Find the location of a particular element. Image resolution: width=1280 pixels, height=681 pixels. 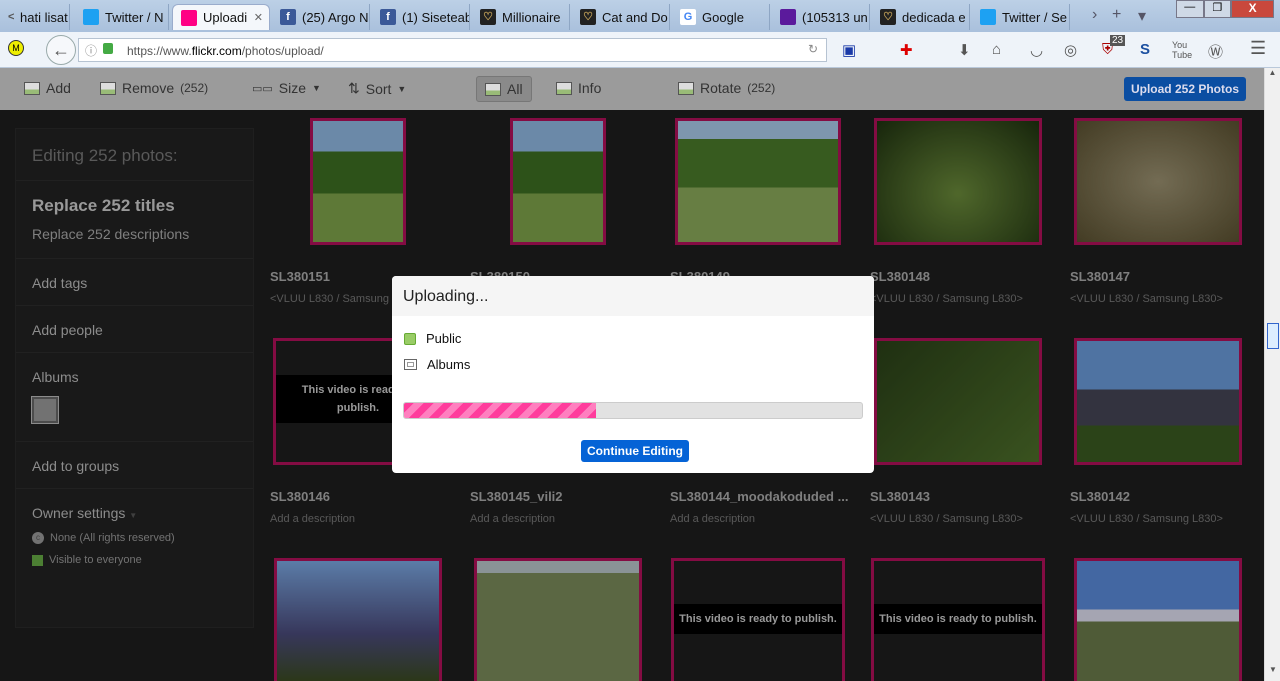

pocket-icon: ◡ is located at coordinates (1036, 50).